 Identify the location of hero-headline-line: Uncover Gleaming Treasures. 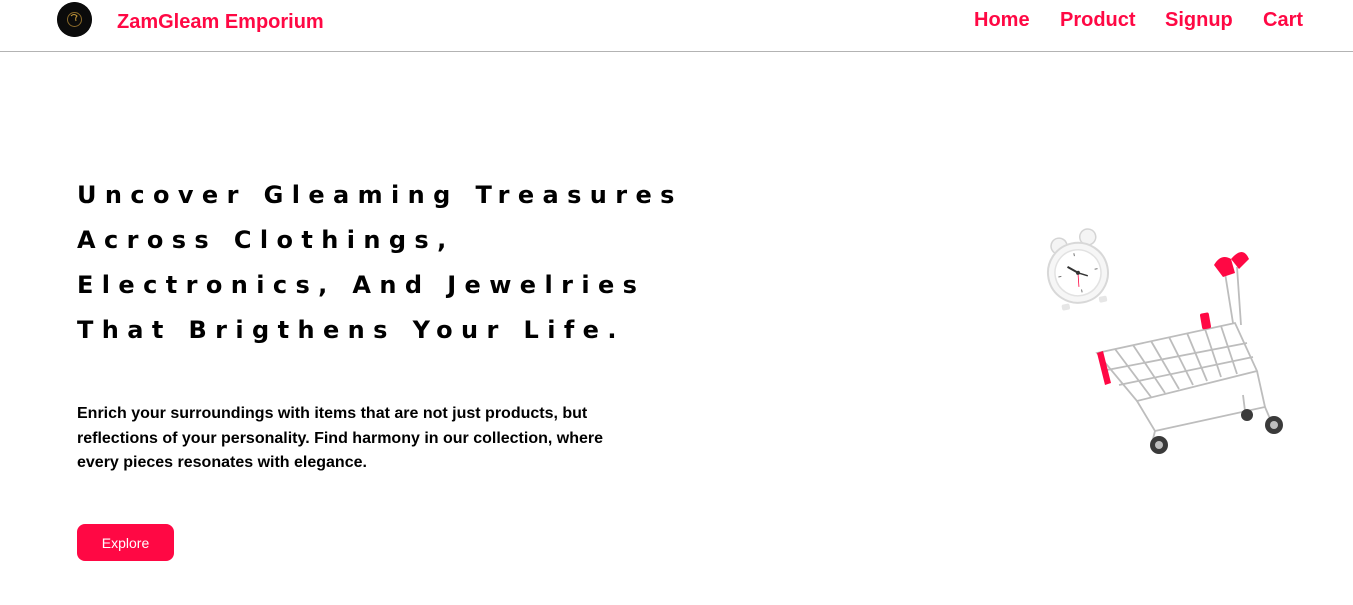
(380, 195).